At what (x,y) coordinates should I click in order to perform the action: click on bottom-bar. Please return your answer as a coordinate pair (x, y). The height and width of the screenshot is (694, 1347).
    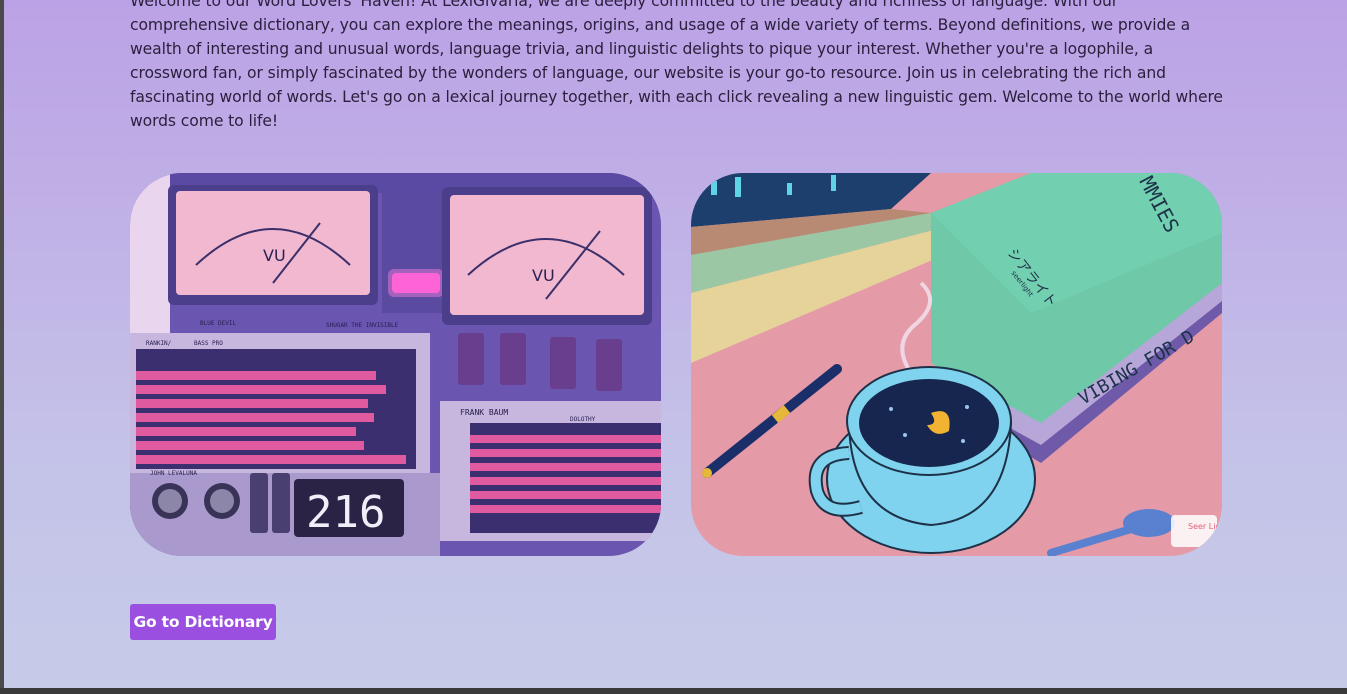
    Looking at the image, I should click on (673, 691).